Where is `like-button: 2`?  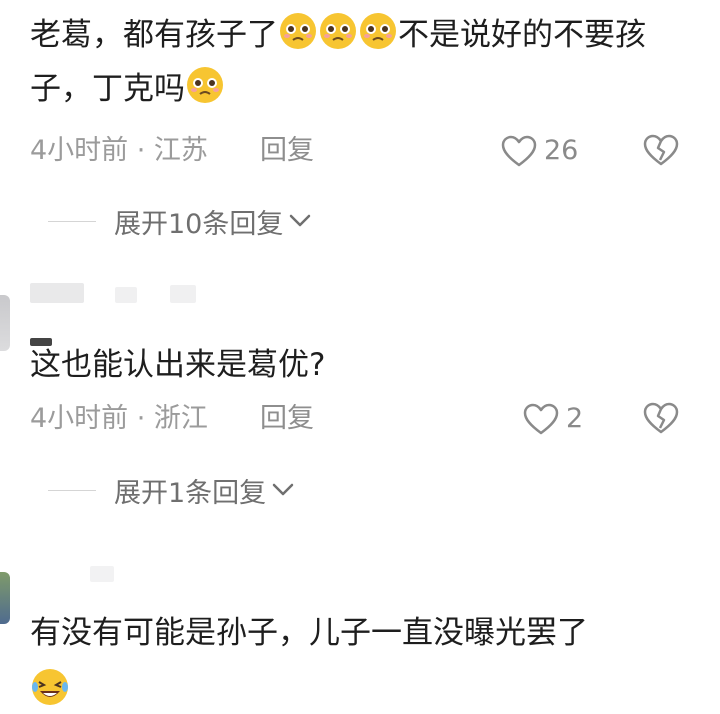 like-button: 2 is located at coordinates (552, 419).